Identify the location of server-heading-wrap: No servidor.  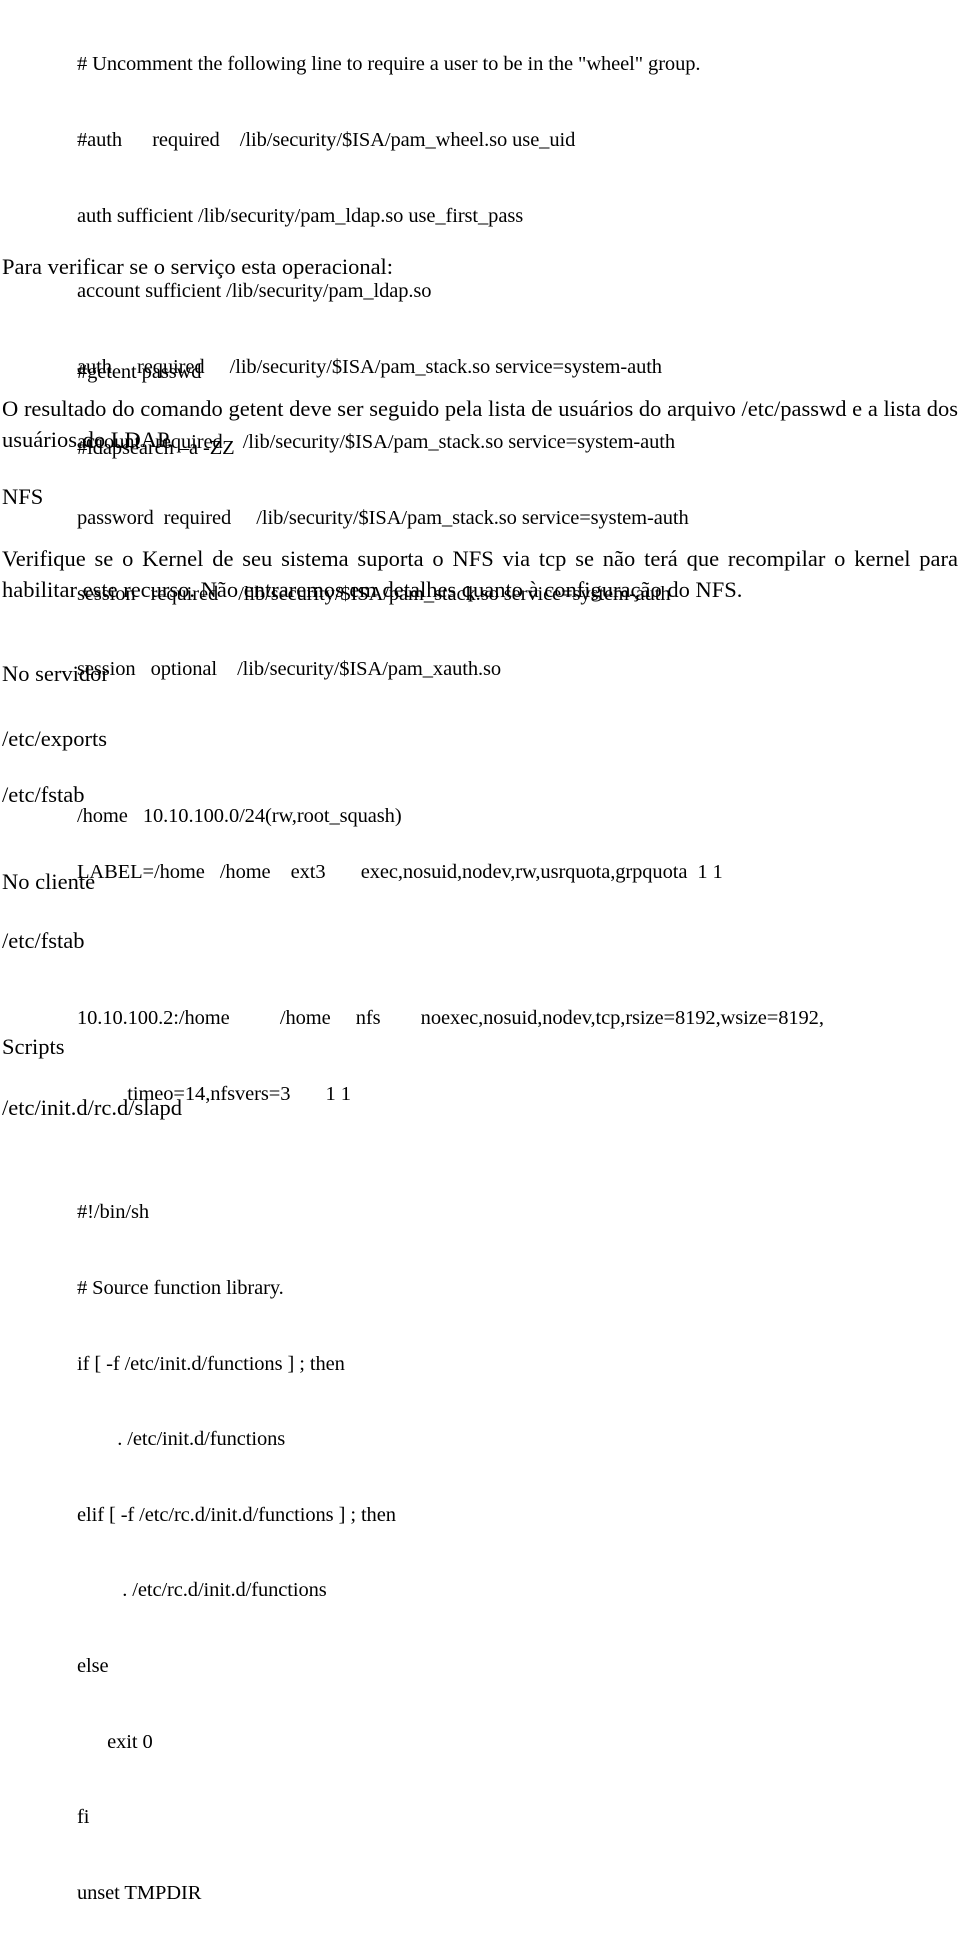
(480, 673).